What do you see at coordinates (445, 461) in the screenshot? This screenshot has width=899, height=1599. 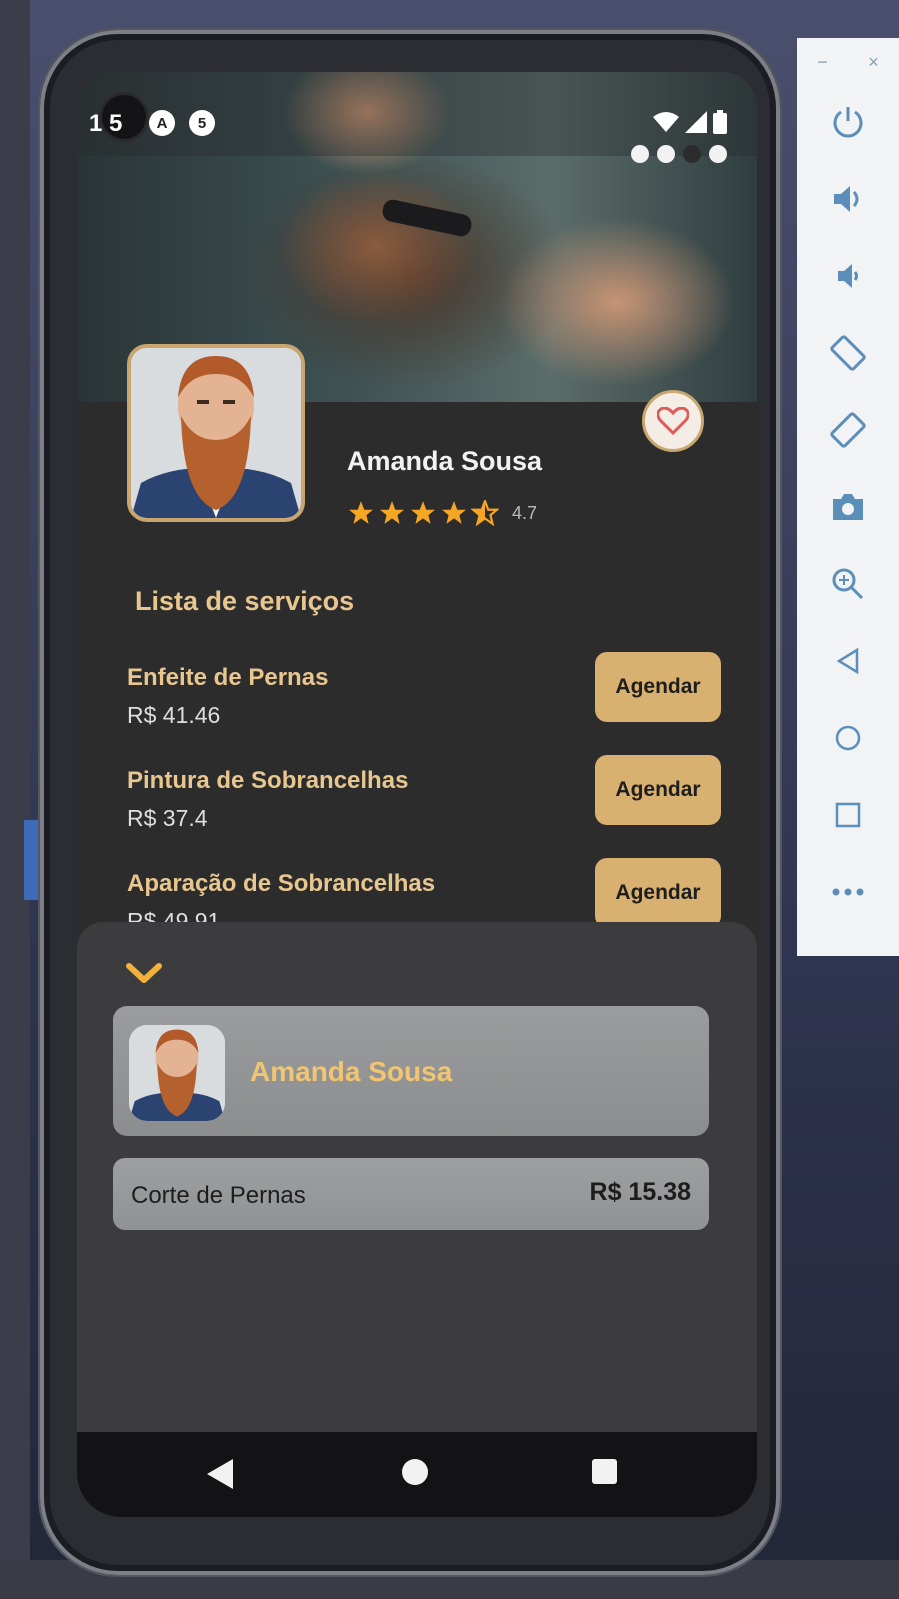 I see `barber-name: Amanda Sousa` at bounding box center [445, 461].